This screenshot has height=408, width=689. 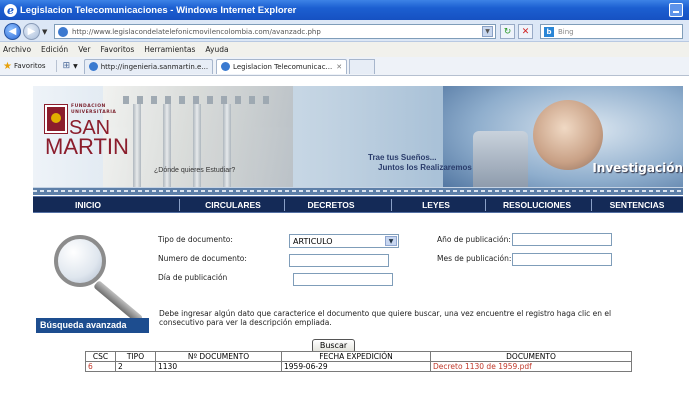 I want to click on menu-favoritos: Favoritos, so click(x=117, y=49).